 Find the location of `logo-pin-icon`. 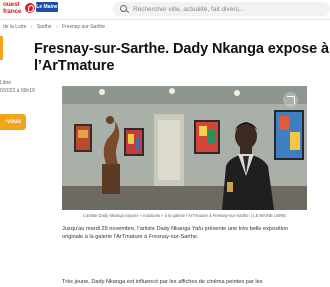

logo-pin-icon is located at coordinates (30, 8).